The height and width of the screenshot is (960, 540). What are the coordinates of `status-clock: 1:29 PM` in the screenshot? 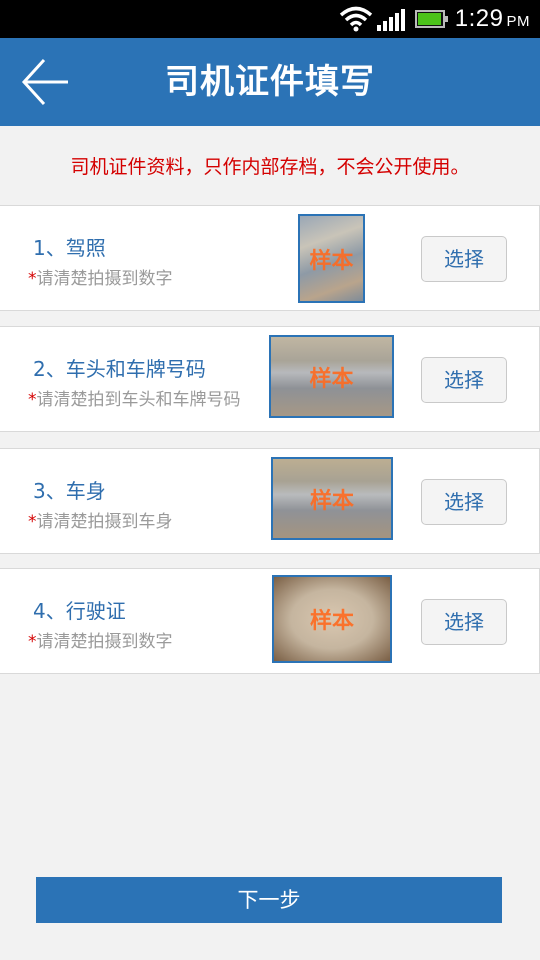 It's located at (492, 18).